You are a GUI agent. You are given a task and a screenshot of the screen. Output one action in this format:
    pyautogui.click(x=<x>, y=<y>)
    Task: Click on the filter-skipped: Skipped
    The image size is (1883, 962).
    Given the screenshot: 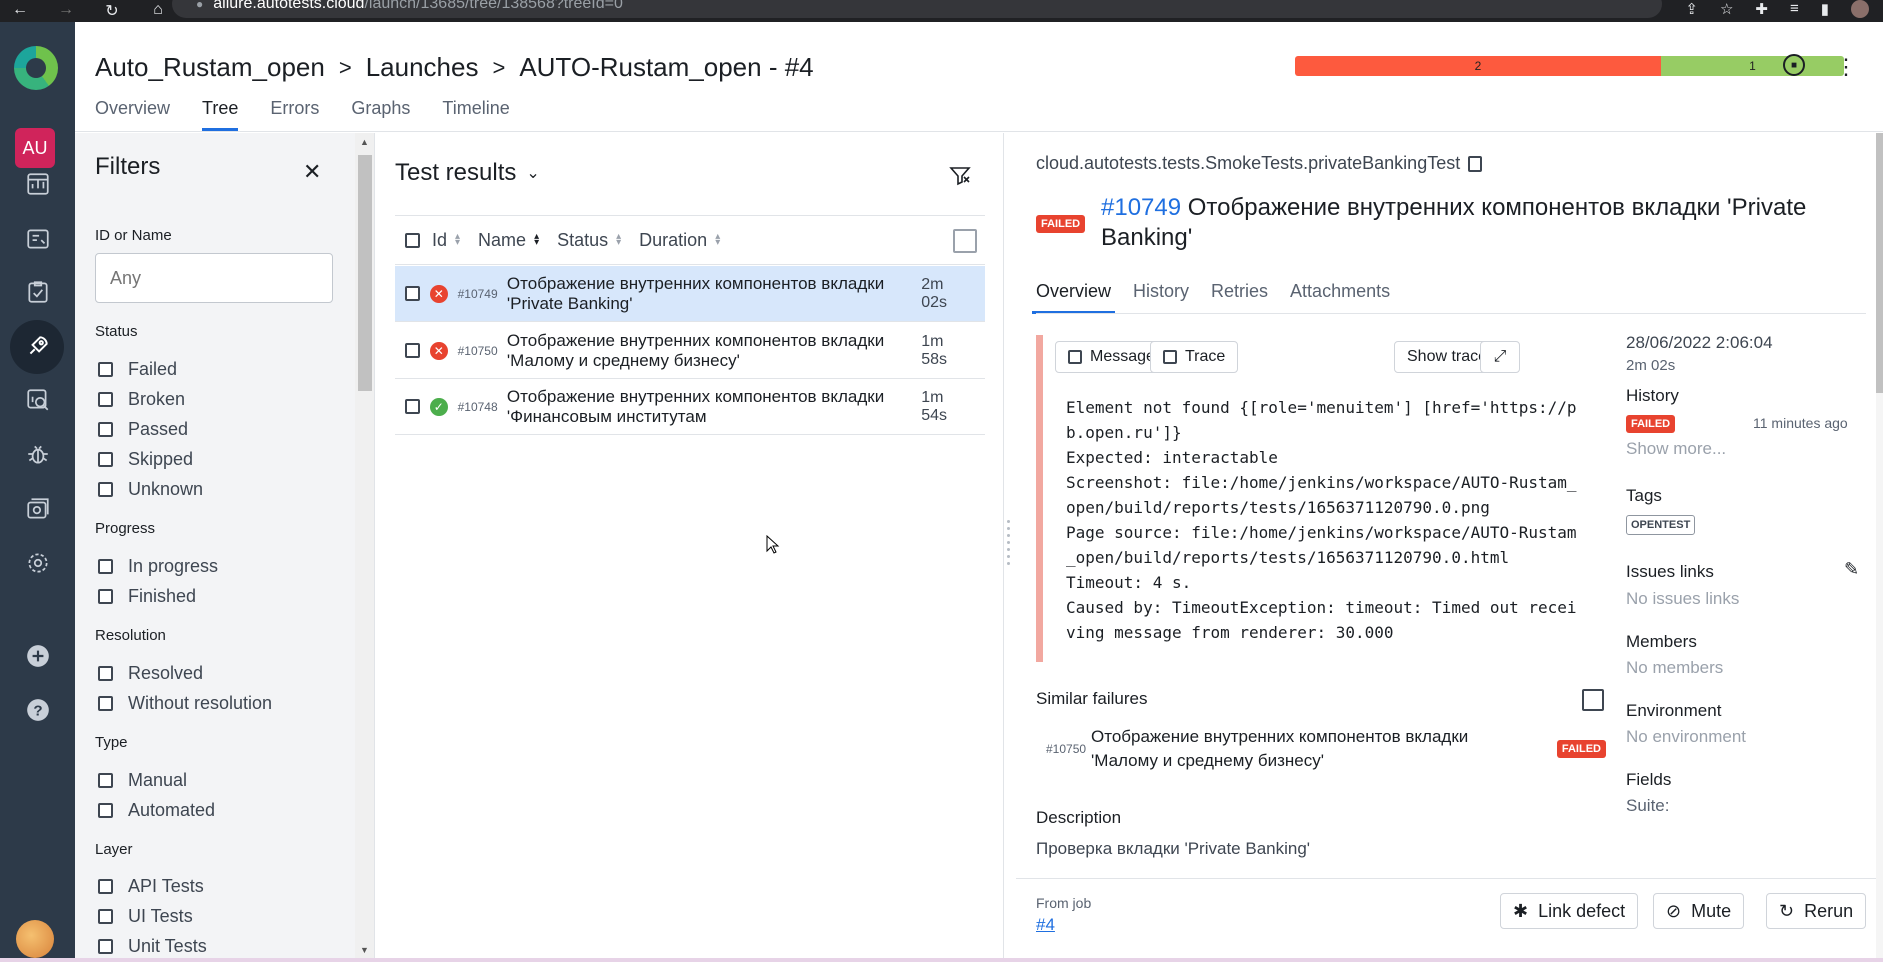 What is the action you would take?
    pyautogui.click(x=145, y=459)
    